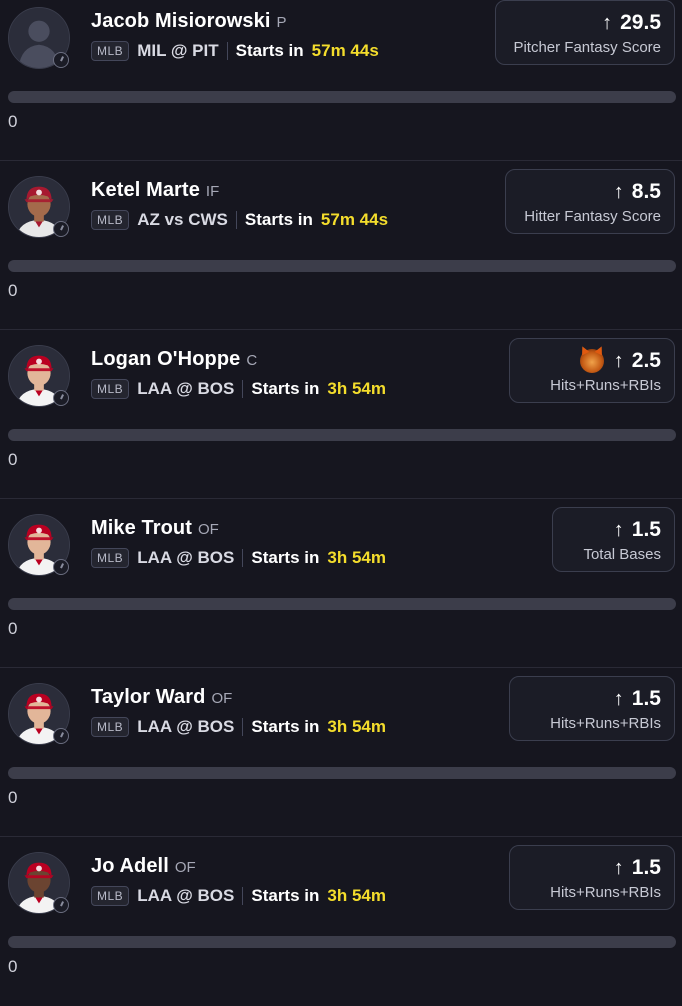  What do you see at coordinates (181, 21) in the screenshot?
I see `player-name: Jacob Misiorowski` at bounding box center [181, 21].